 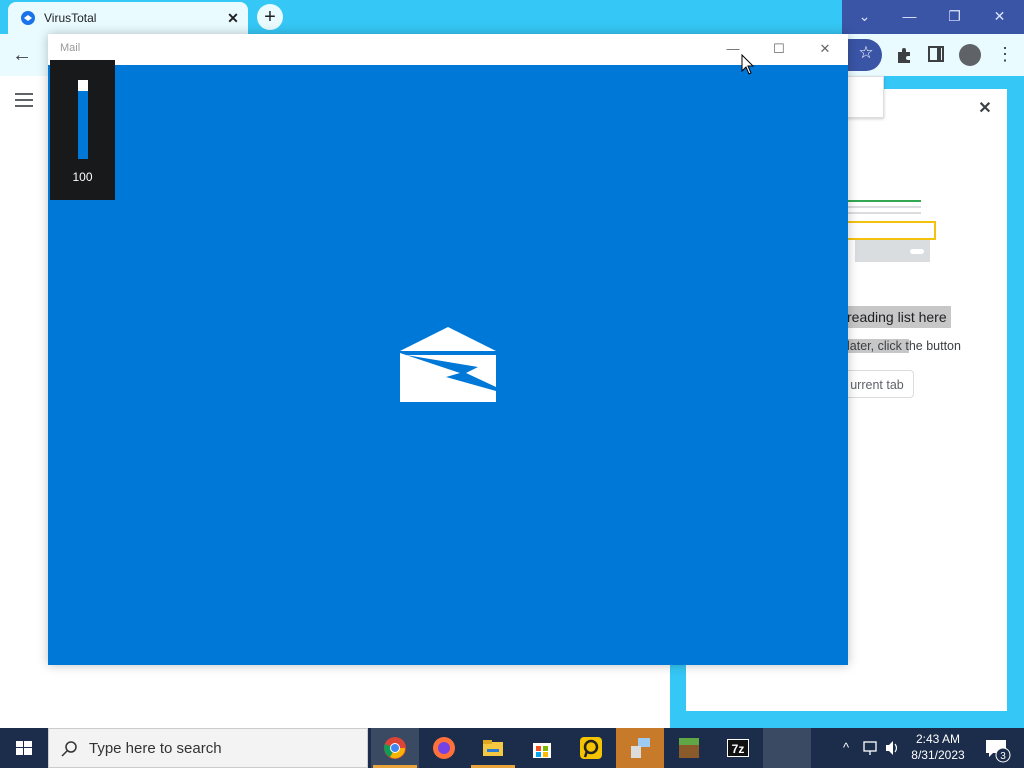 I want to click on bookmark-star-icon: ☆, so click(x=866, y=54).